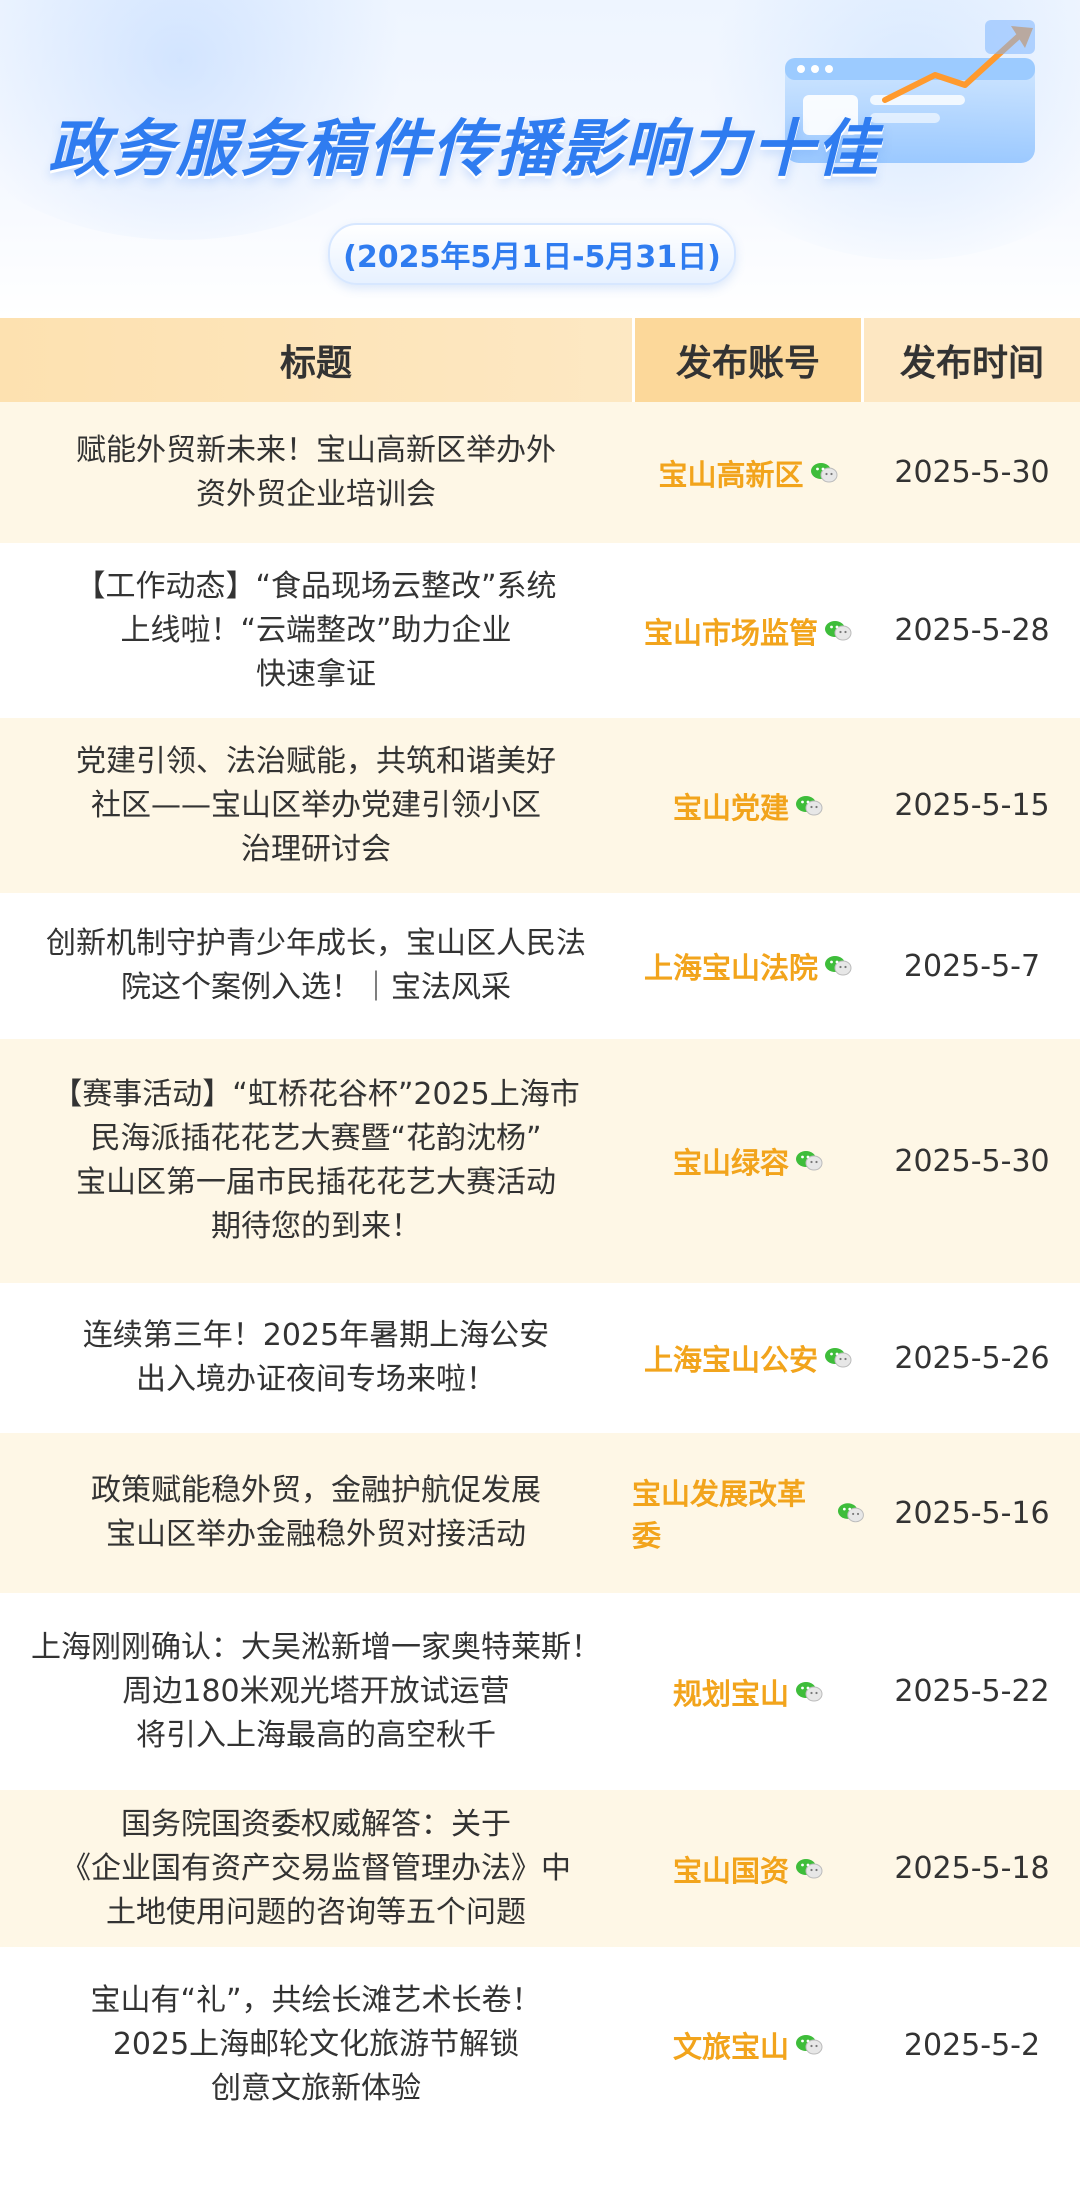 The height and width of the screenshot is (2189, 1080). What do you see at coordinates (972, 1691) in the screenshot?
I see `publish-date: 2025-5-22` at bounding box center [972, 1691].